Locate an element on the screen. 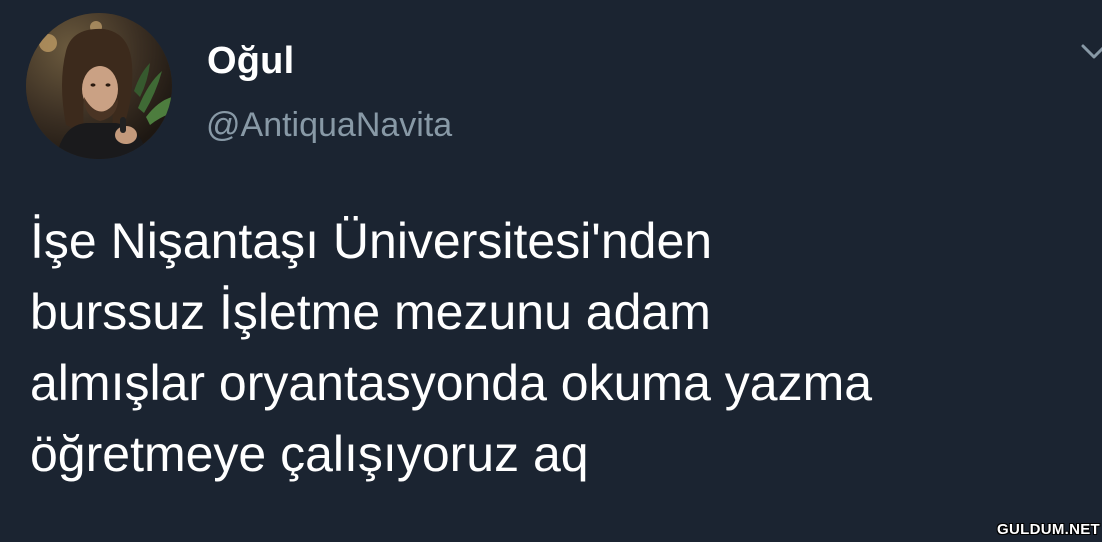 Image resolution: width=1102 pixels, height=542 pixels. tweet-text-line: almışlar oryantasyonda okuma yazma is located at coordinates (451, 383).